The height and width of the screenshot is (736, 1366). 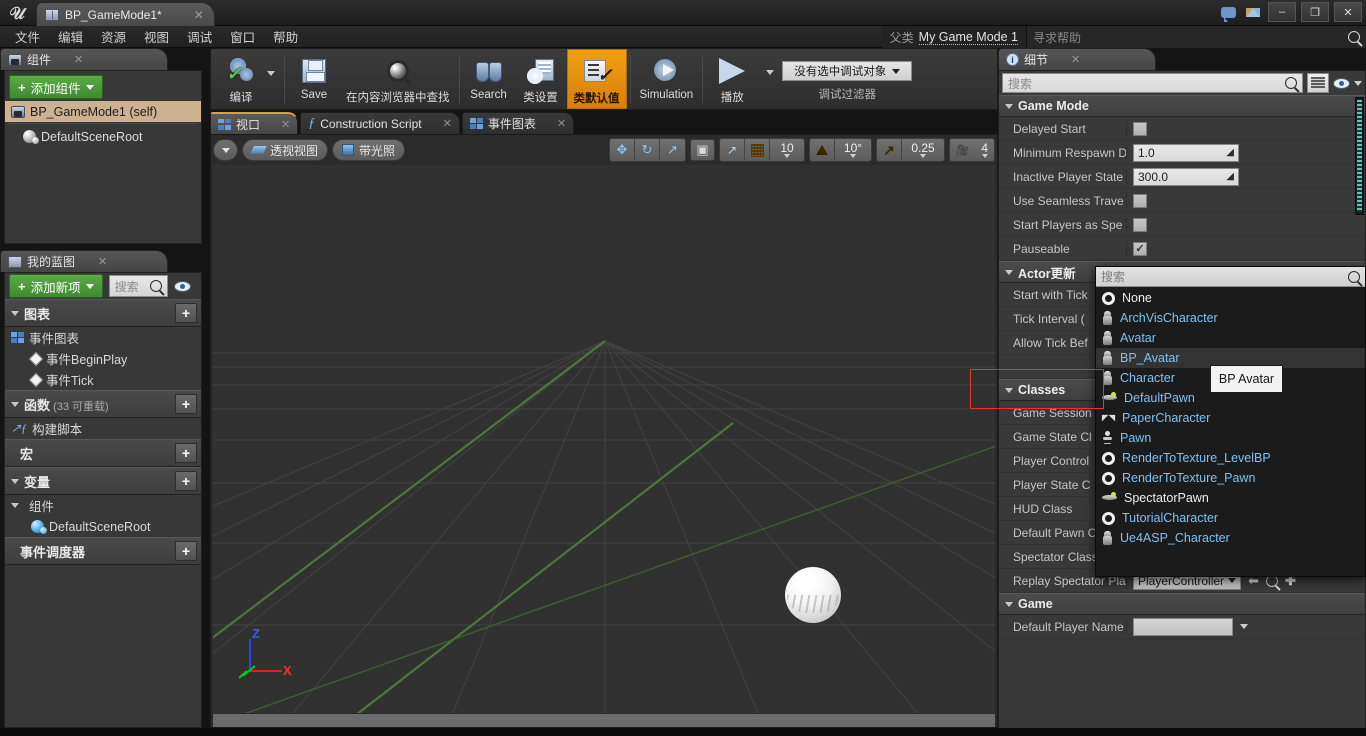 I want to click on feedback-icon, so click(x=1228, y=12).